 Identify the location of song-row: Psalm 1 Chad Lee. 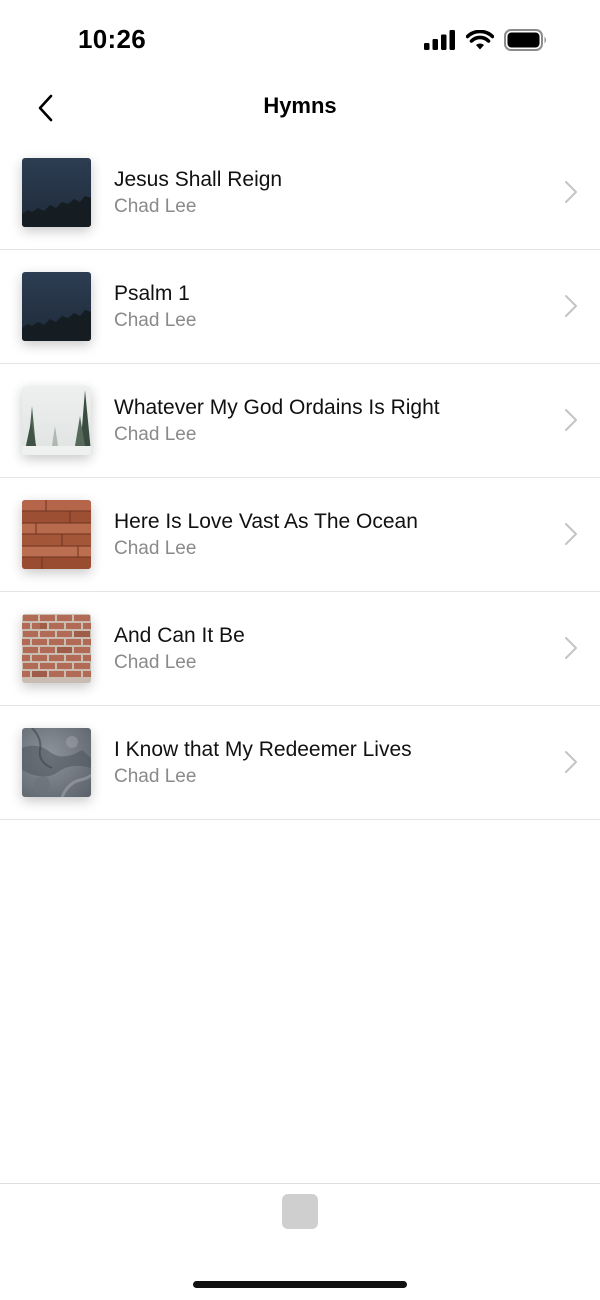
(300, 307).